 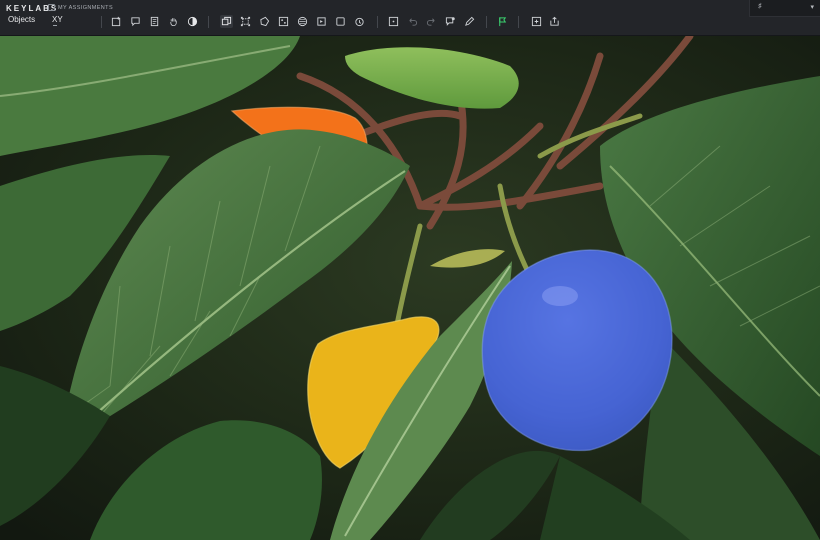 I want to click on redo-icon, so click(x=430, y=22).